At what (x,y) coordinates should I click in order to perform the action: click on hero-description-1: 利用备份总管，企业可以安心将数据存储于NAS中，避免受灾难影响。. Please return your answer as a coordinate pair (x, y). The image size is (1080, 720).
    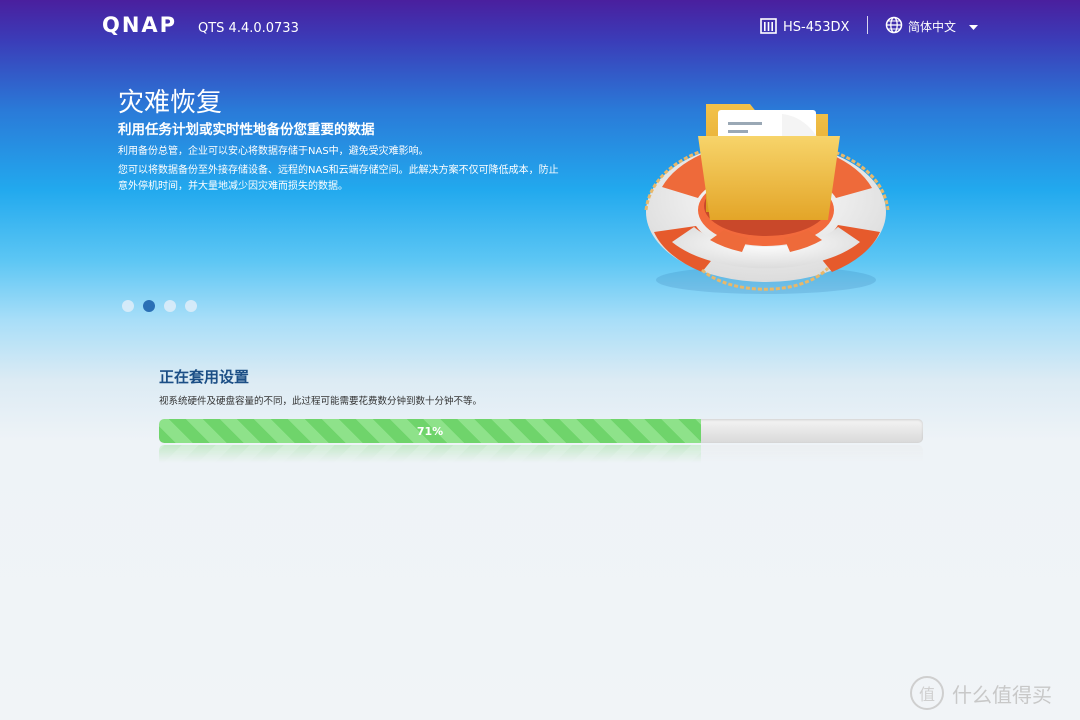
    Looking at the image, I should click on (273, 151).